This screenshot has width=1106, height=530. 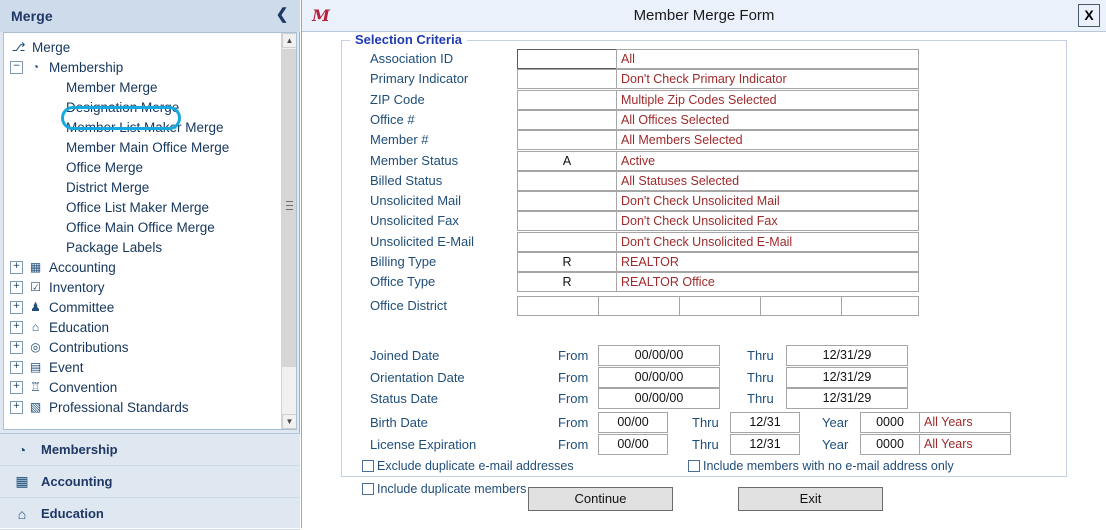 I want to click on criteria-description-value: Don't Check Unsolicited Fax, so click(x=767, y=221).